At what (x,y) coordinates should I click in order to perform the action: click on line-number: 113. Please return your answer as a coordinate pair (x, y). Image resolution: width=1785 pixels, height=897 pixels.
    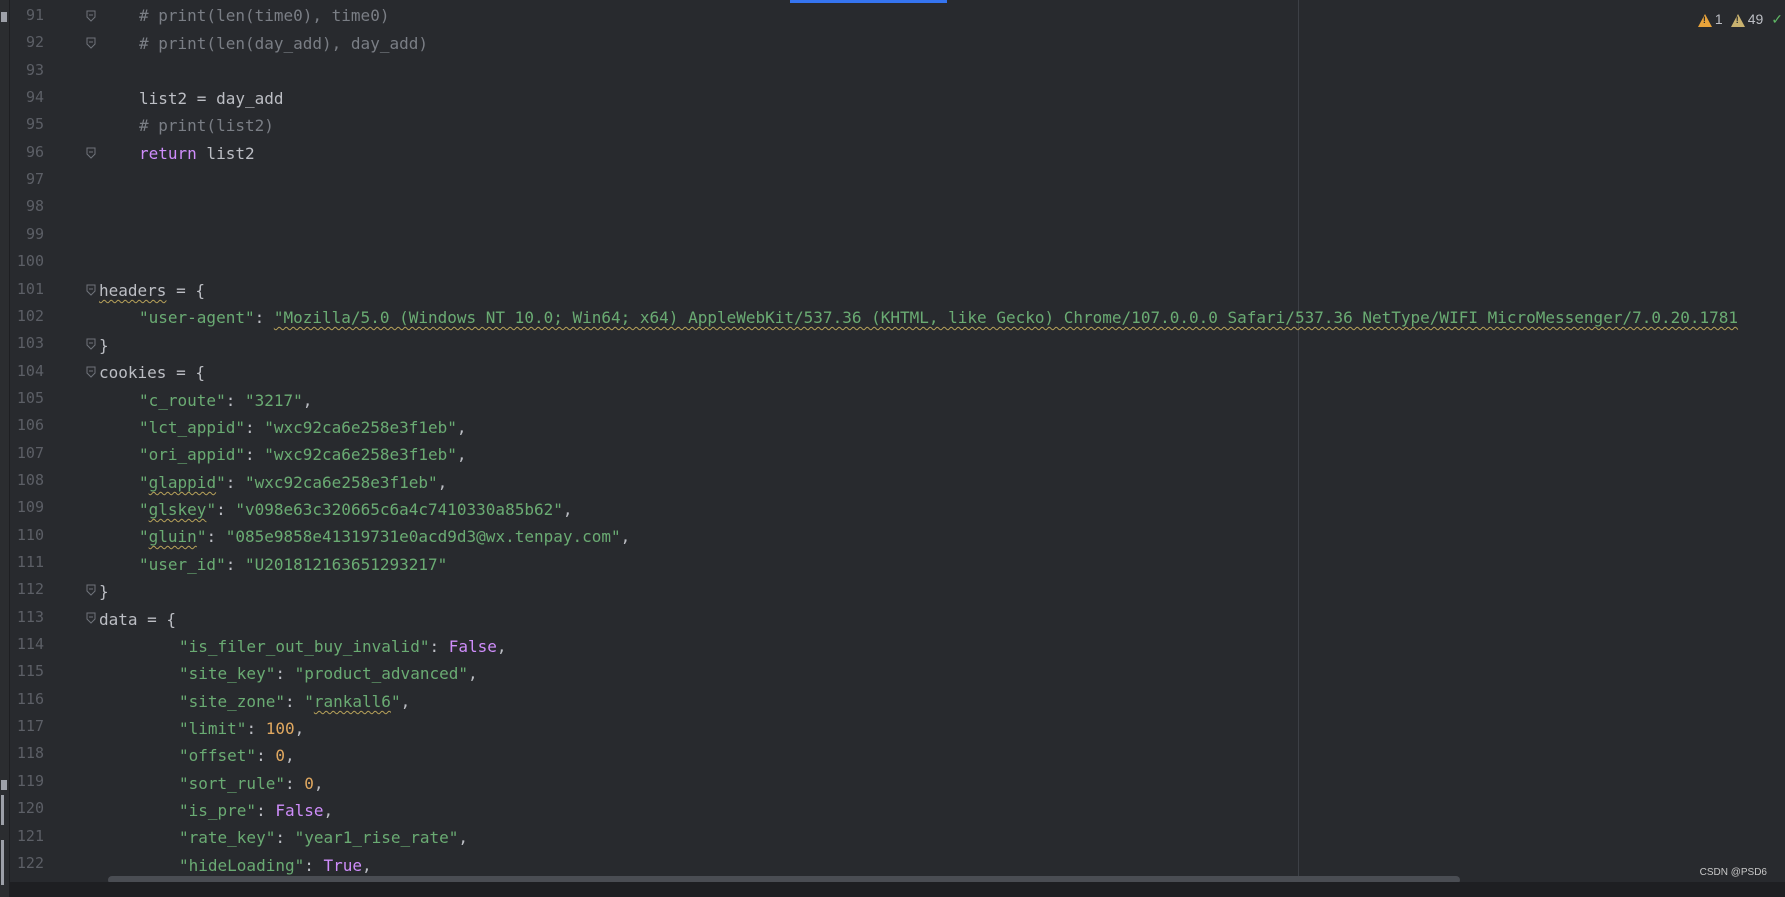
    Looking at the image, I should click on (27, 617).